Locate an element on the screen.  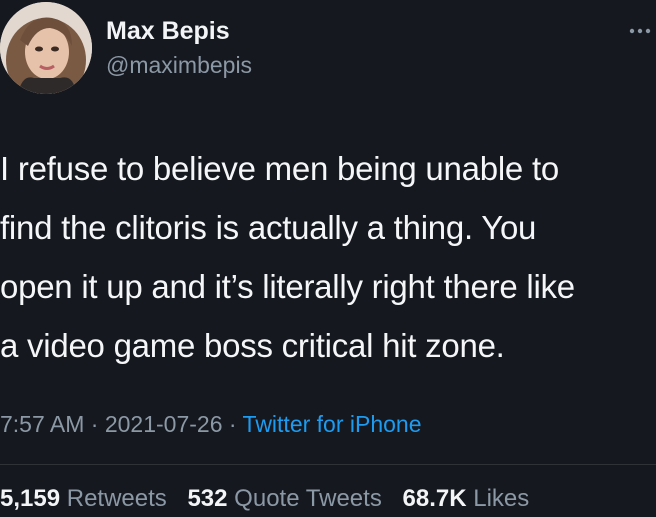
quote-tweets-count: 532 is located at coordinates (207, 498).